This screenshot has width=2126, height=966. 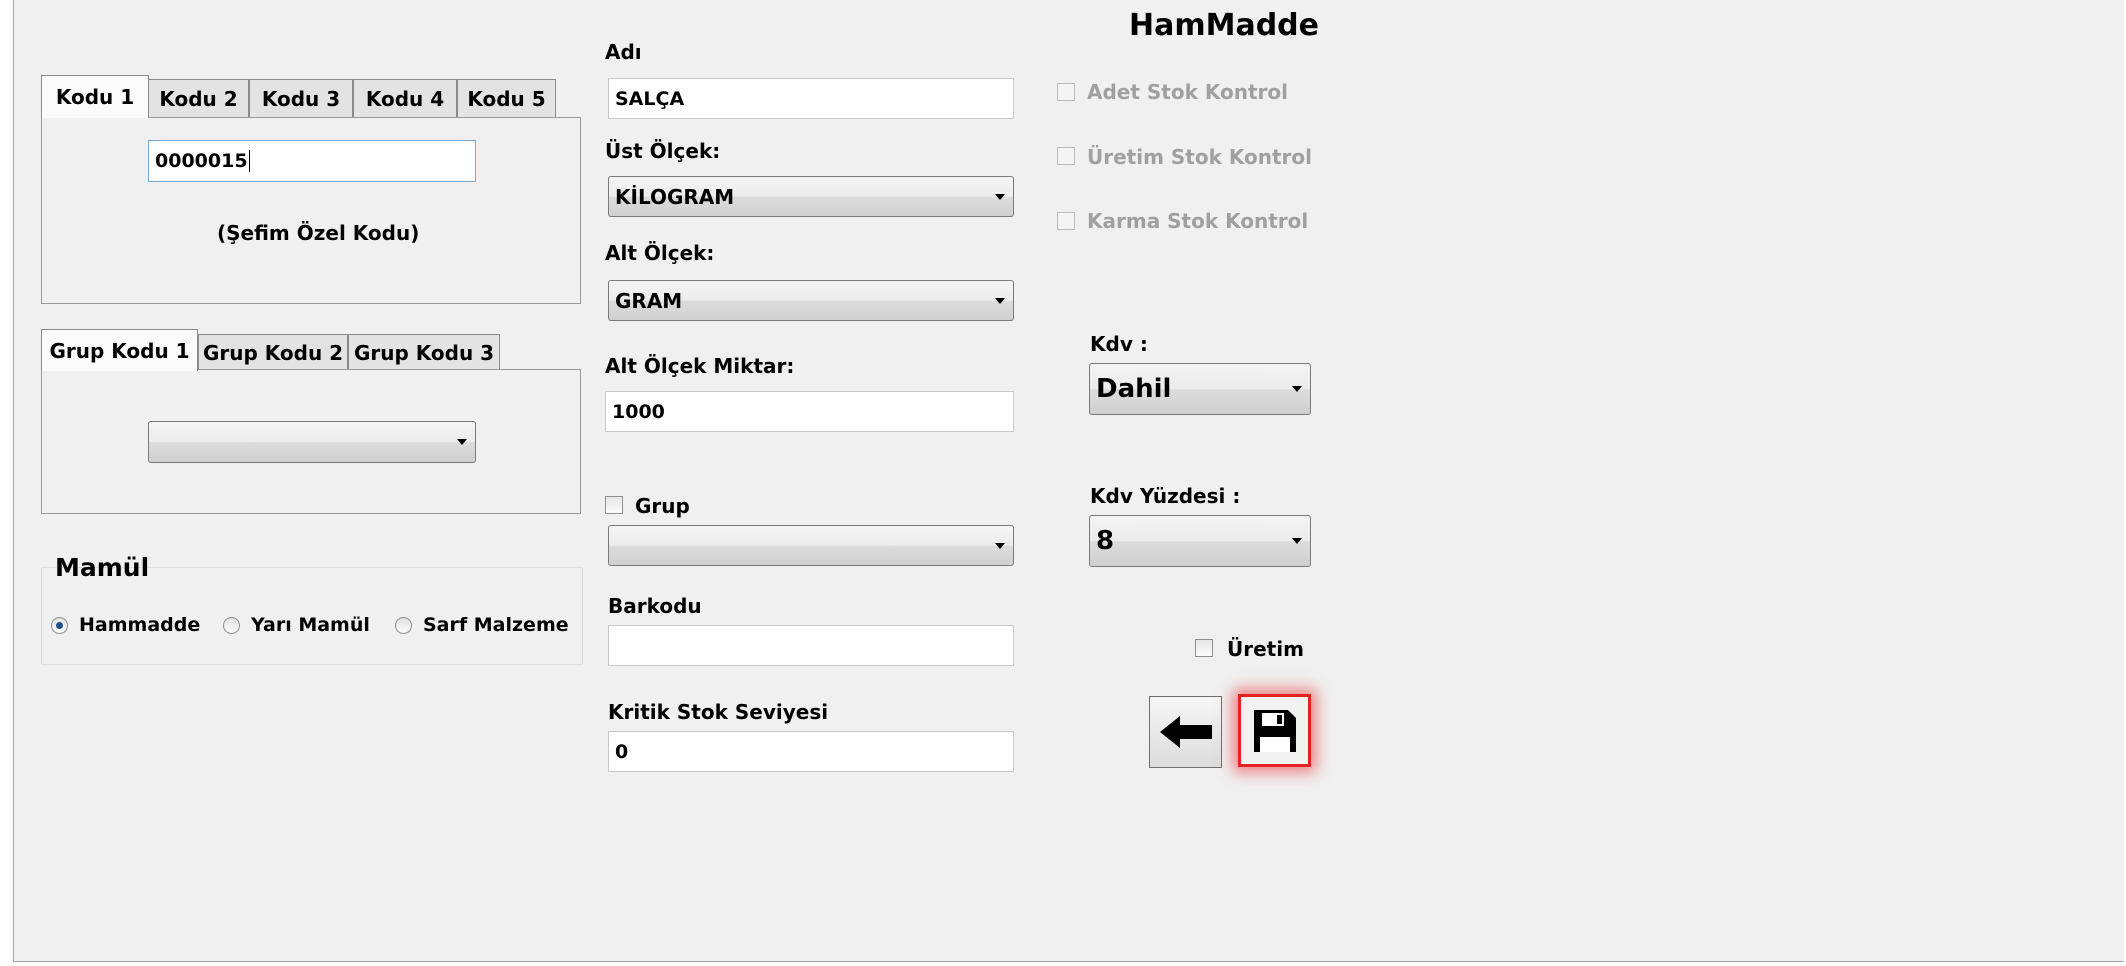 I want to click on uretim-stok-kontrol-label: Üretim Stok Kontrol, so click(x=1199, y=157).